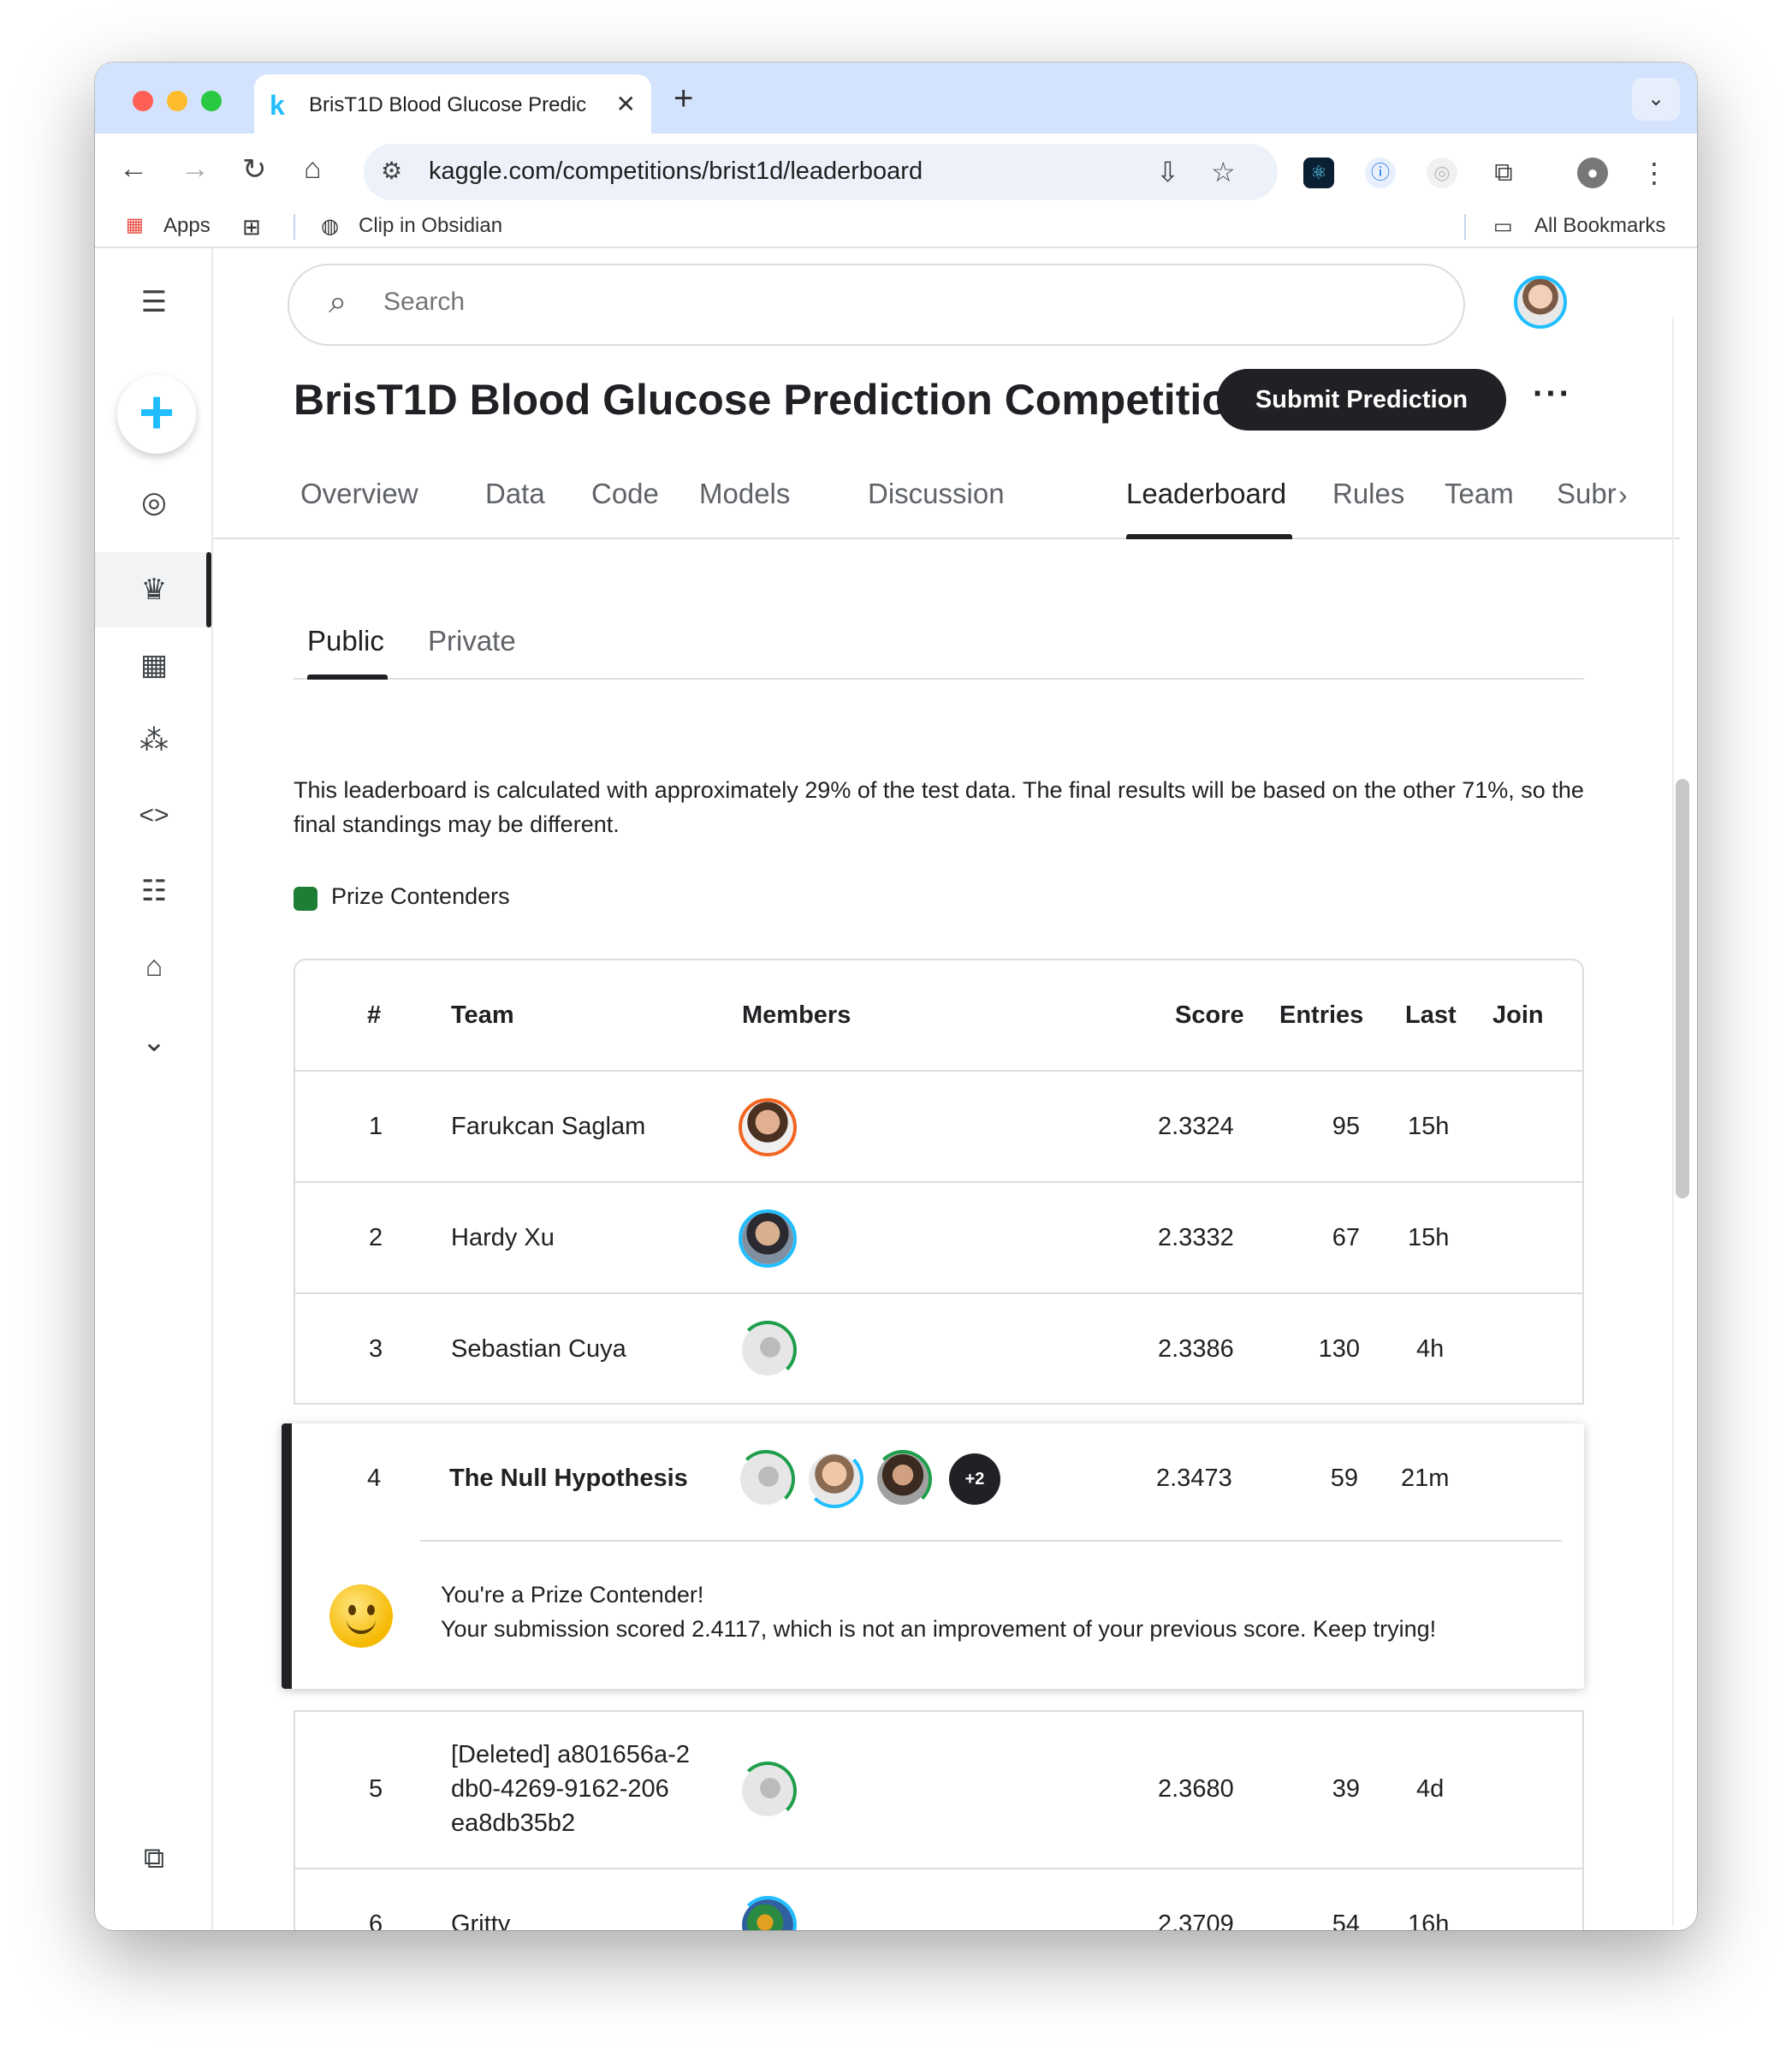 This screenshot has height=2056, width=1792. Describe the element at coordinates (548, 1127) in the screenshot. I see `team-name: Farukcan Saglam` at that location.